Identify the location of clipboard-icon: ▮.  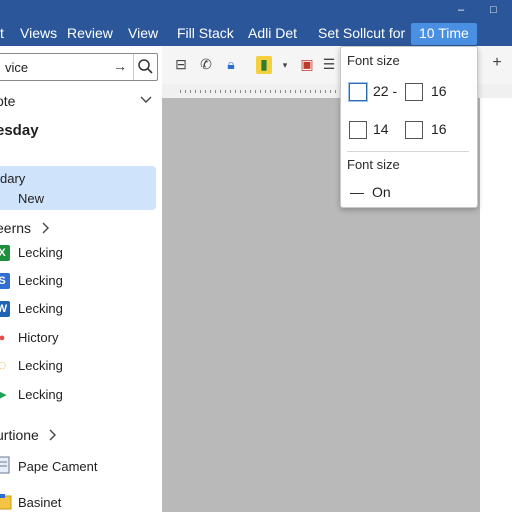
(264, 65).